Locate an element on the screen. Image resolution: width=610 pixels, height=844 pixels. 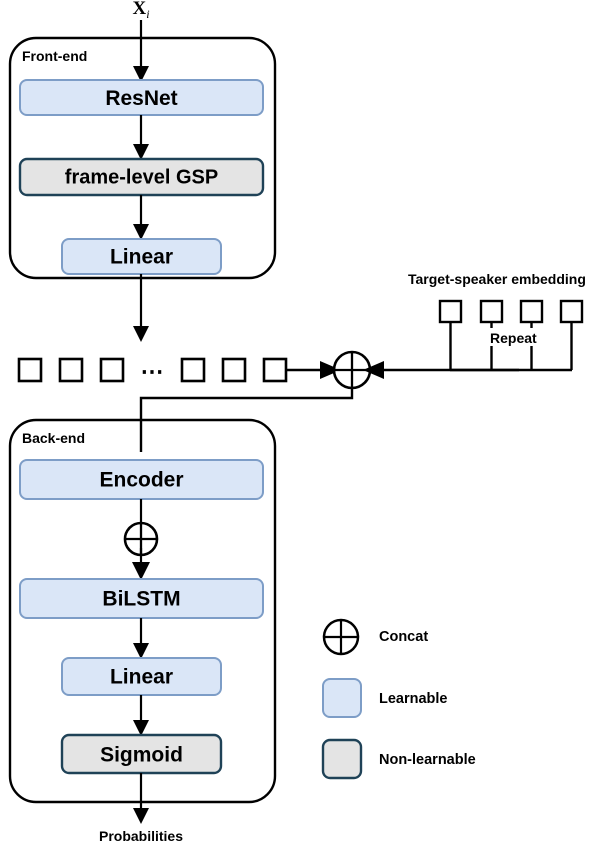
output-label: Probabilities is located at coordinates (141, 836).